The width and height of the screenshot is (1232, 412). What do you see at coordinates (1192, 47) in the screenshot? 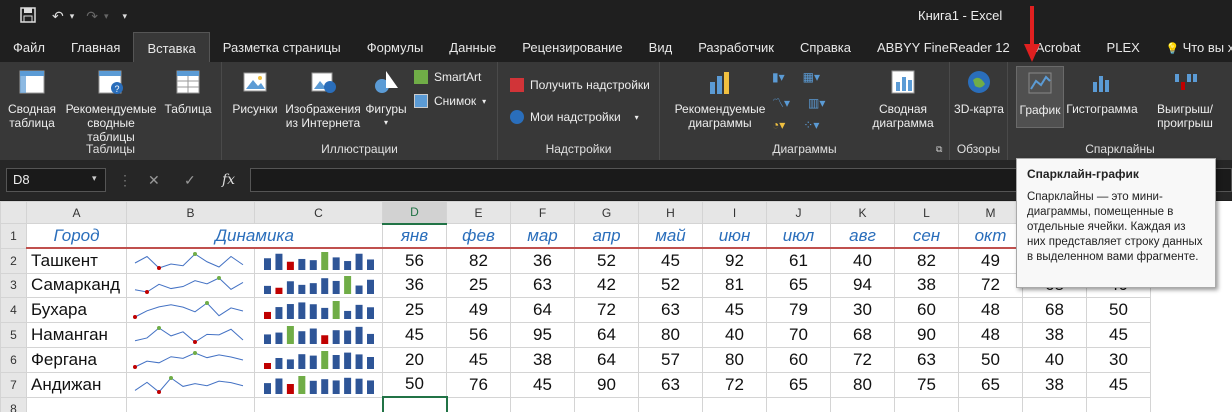
I see `tab-13: 💡 Что вы хотите сдела` at bounding box center [1192, 47].